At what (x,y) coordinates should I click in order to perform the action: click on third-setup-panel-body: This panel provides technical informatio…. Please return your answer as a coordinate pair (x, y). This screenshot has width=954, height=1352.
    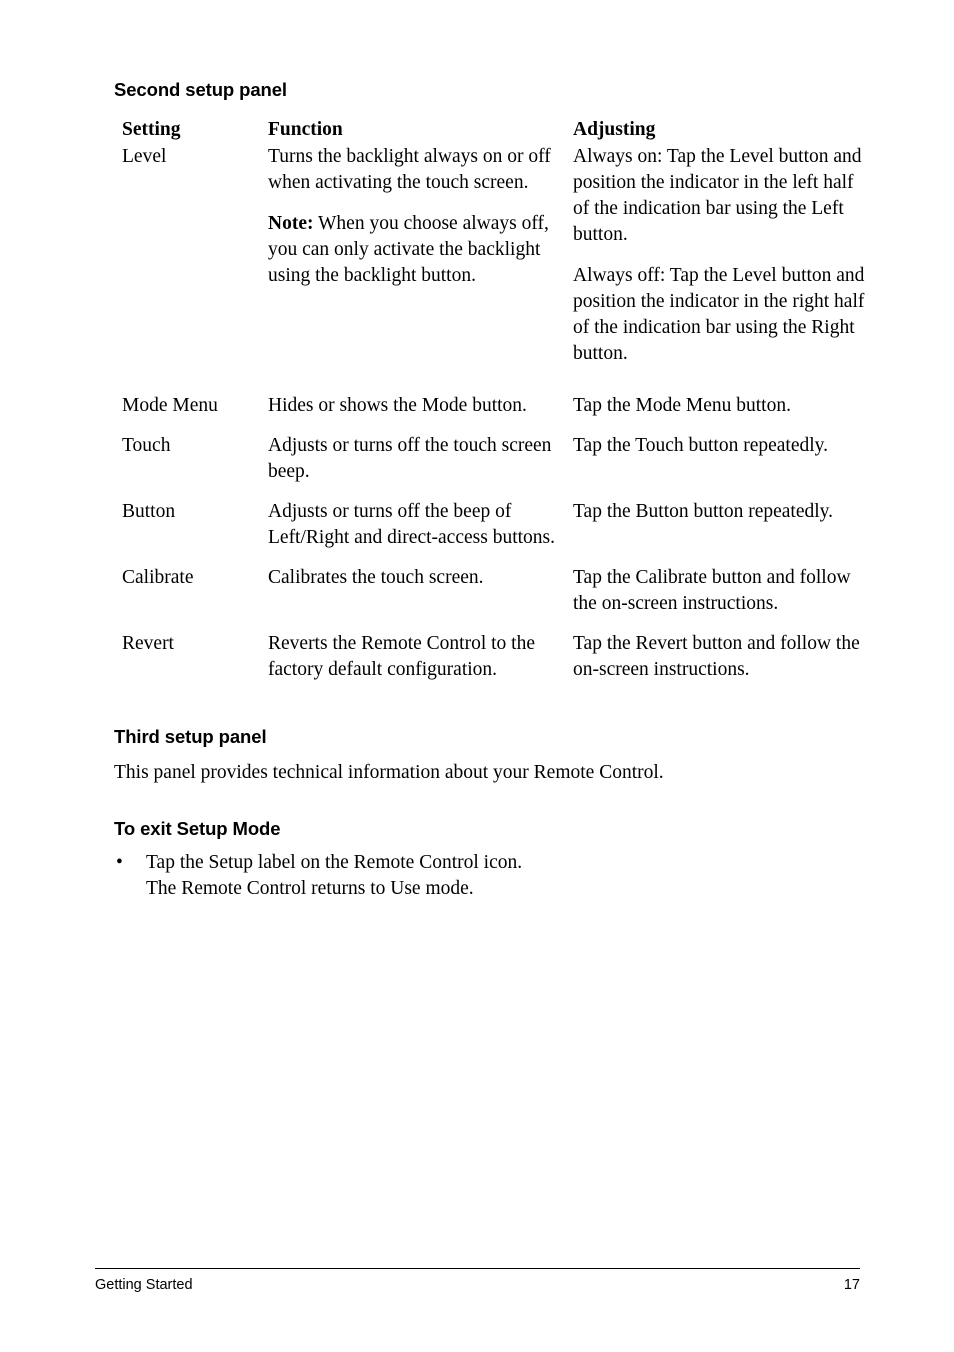
    Looking at the image, I should click on (389, 772).